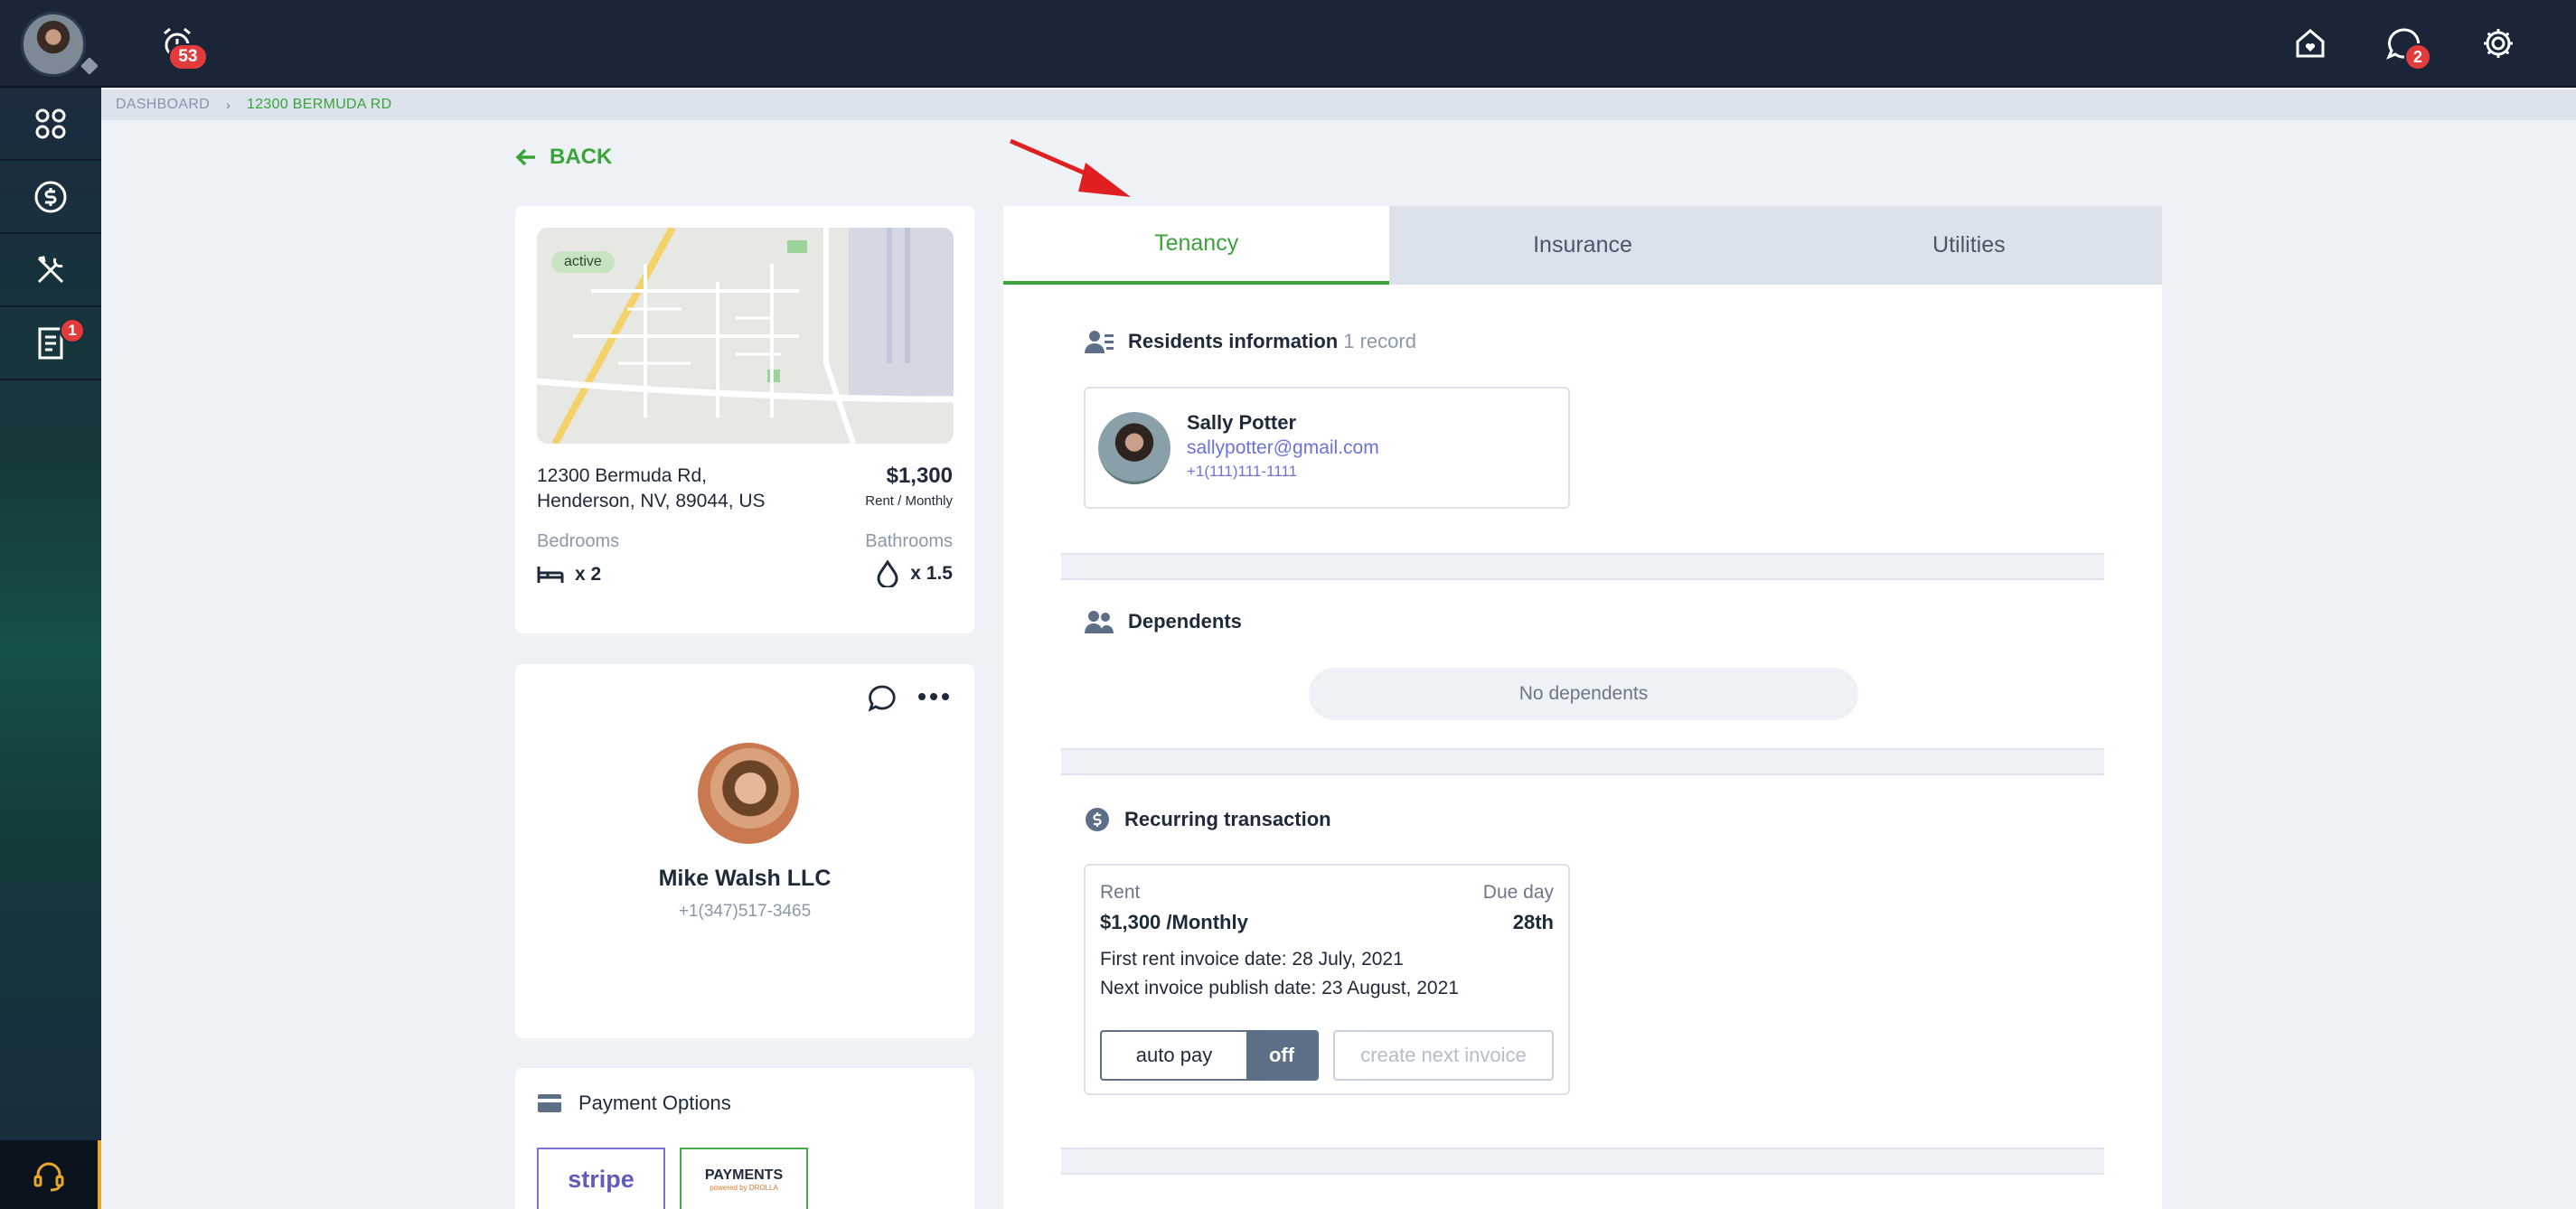 This screenshot has height=1209, width=2576. What do you see at coordinates (578, 541) in the screenshot?
I see `bedrooms-label: Bedrooms` at bounding box center [578, 541].